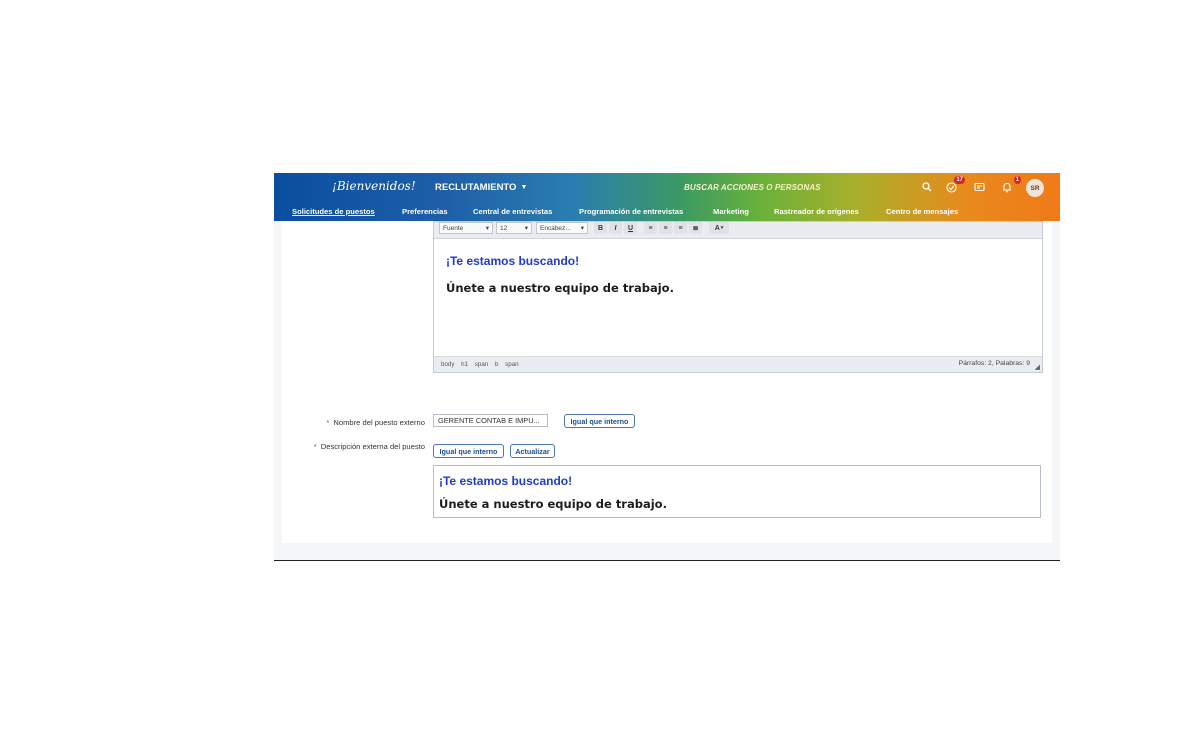  Describe the element at coordinates (560, 288) in the screenshot. I see `editor-body-text: Únete a nuestro equipo de trabajo.` at that location.